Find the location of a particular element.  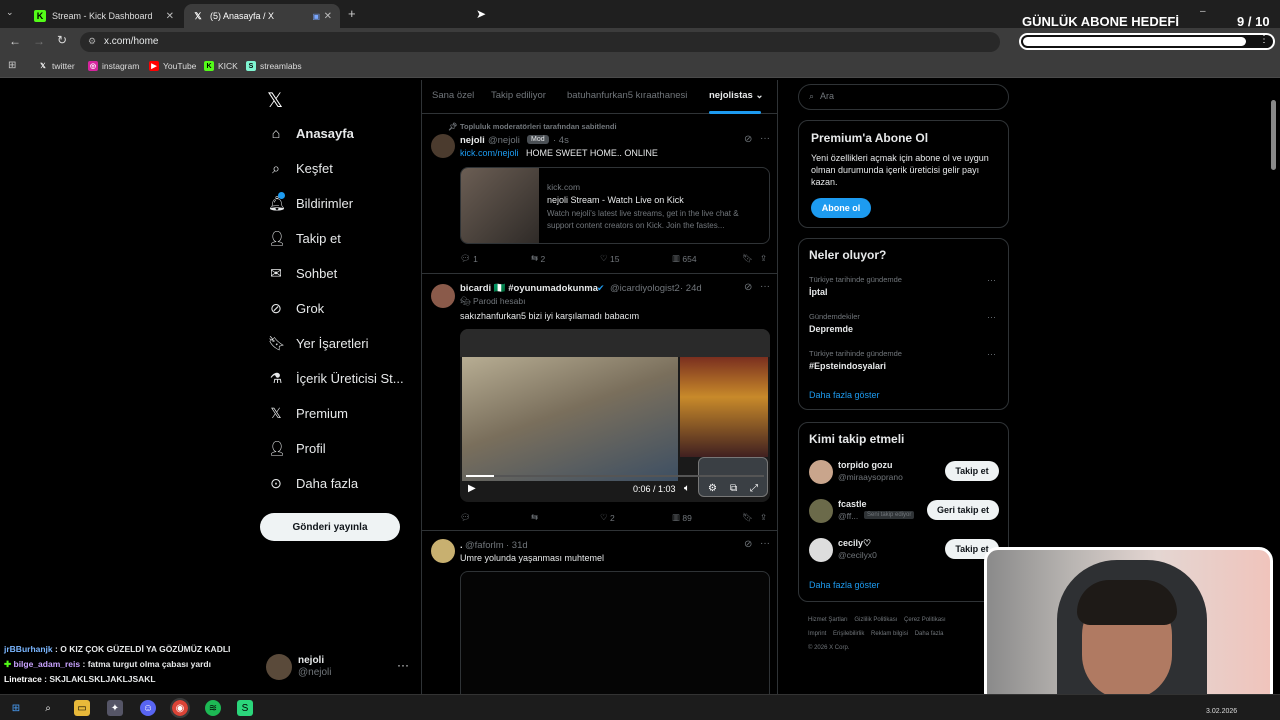

trend-item: Gündemdekiler Depremde ··· is located at coordinates (904, 326).